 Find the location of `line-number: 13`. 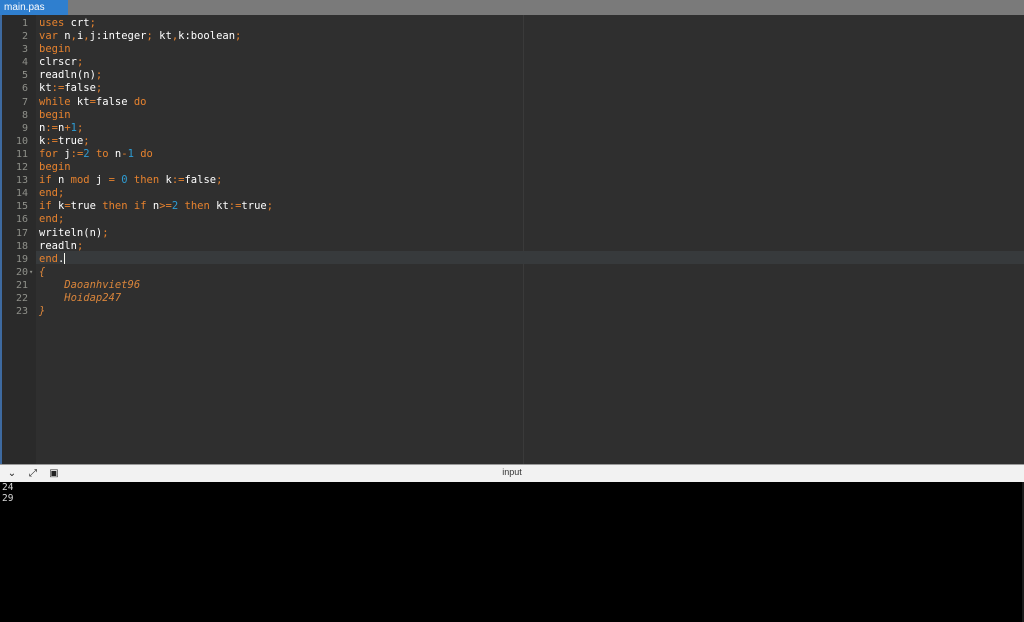

line-number: 13 is located at coordinates (21, 181).